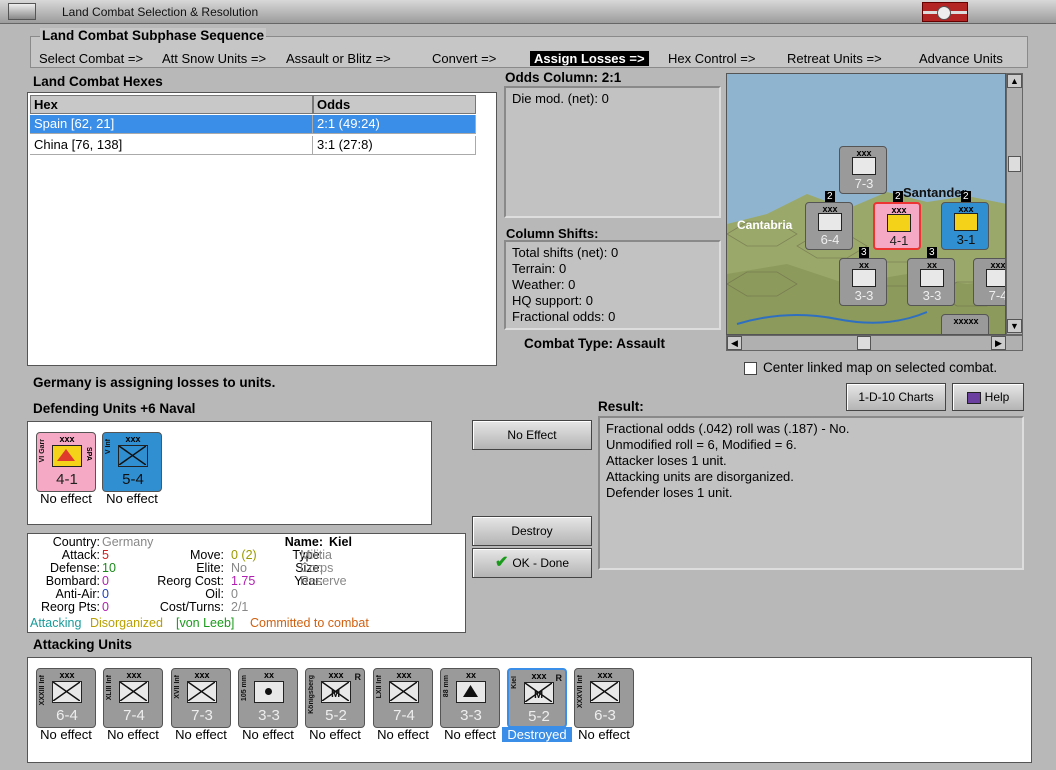  What do you see at coordinates (205, 623) in the screenshot?
I see `status-leader: [von Leeb]` at bounding box center [205, 623].